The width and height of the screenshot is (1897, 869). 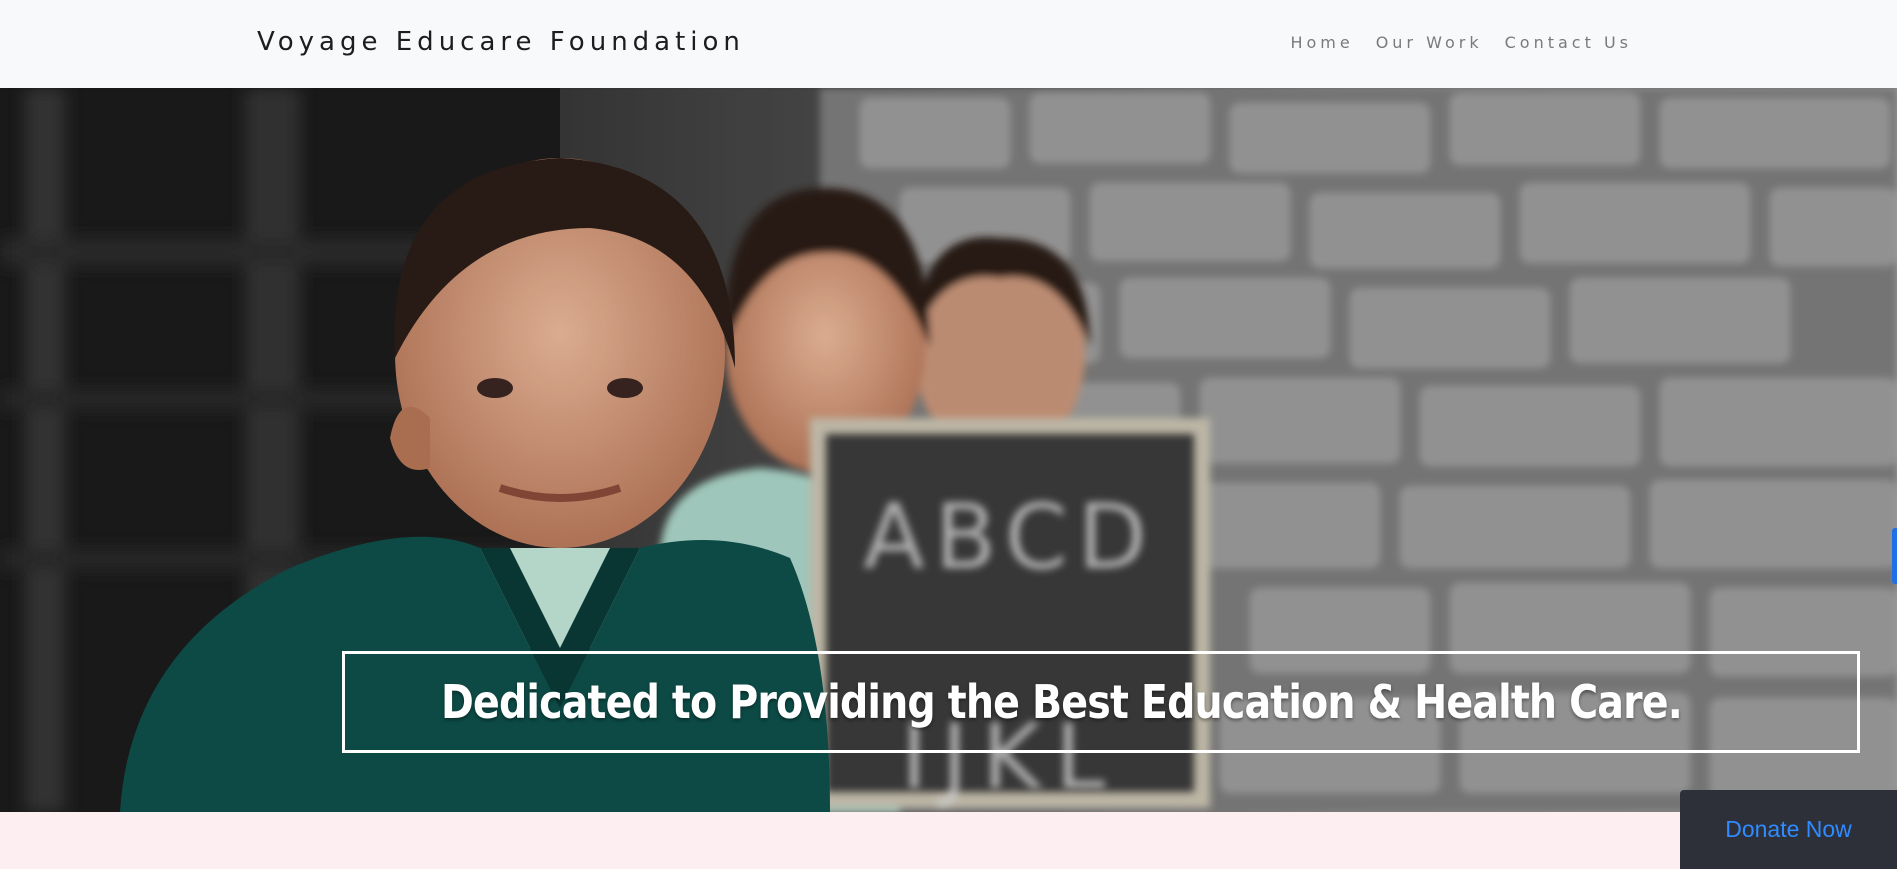 I want to click on side-feedback-tab, so click(x=1894, y=556).